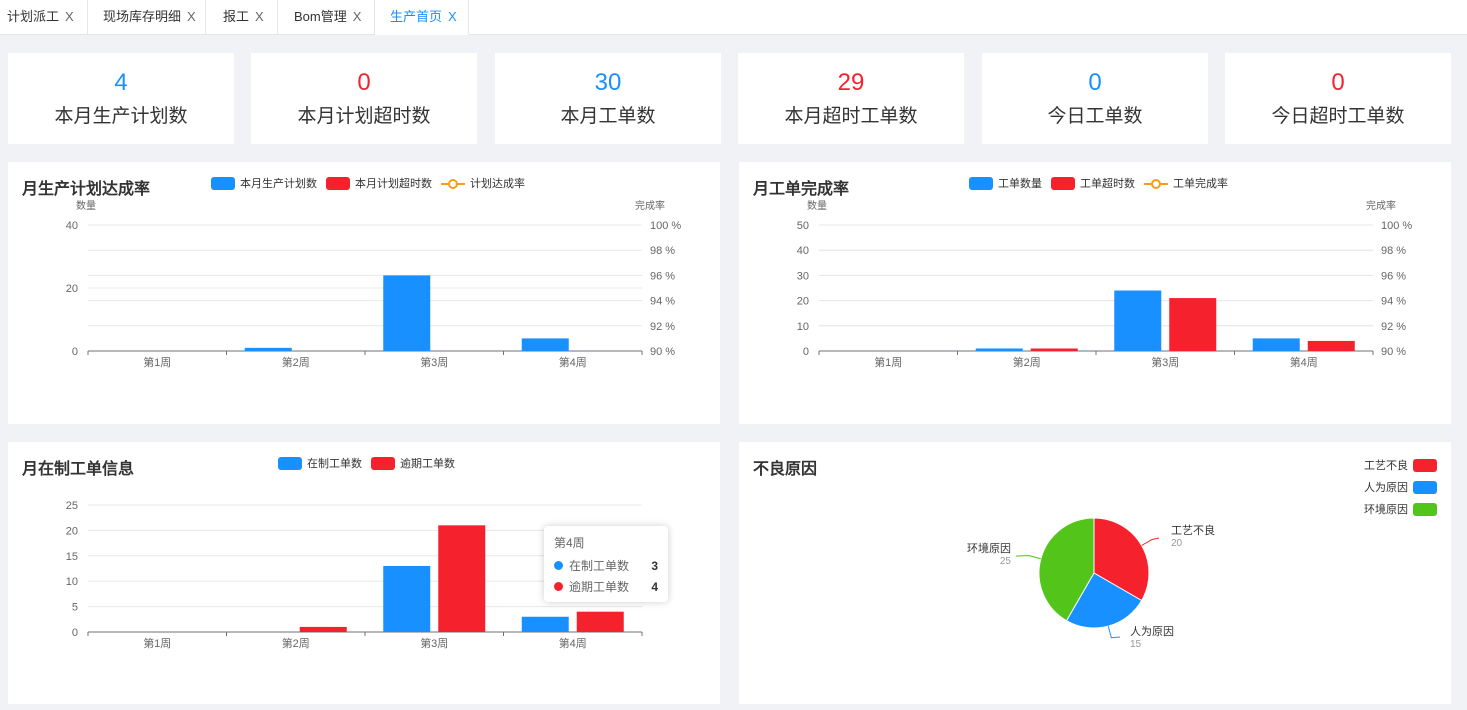 The width and height of the screenshot is (1467, 710). What do you see at coordinates (72, 582) in the screenshot?
I see `y-tick-label: 10` at bounding box center [72, 582].